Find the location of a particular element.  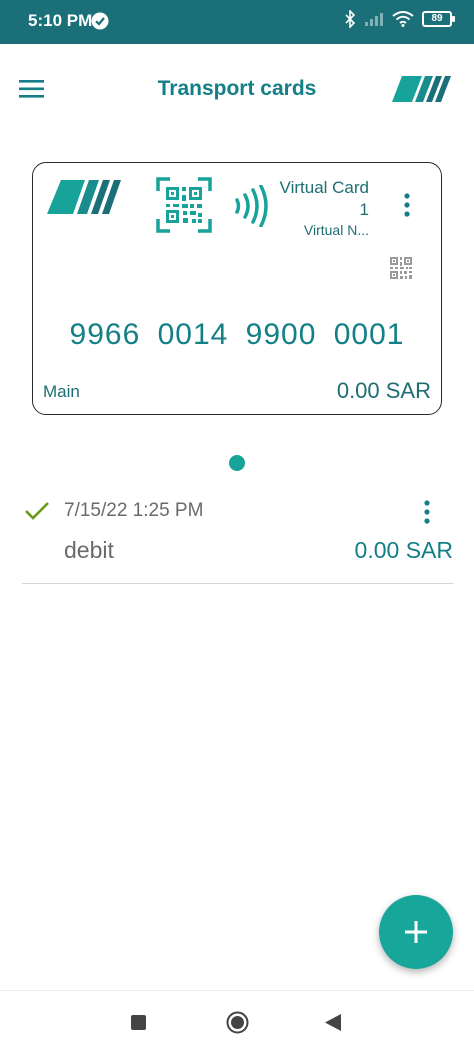

card-name: Virtual Card 1 is located at coordinates (324, 198).